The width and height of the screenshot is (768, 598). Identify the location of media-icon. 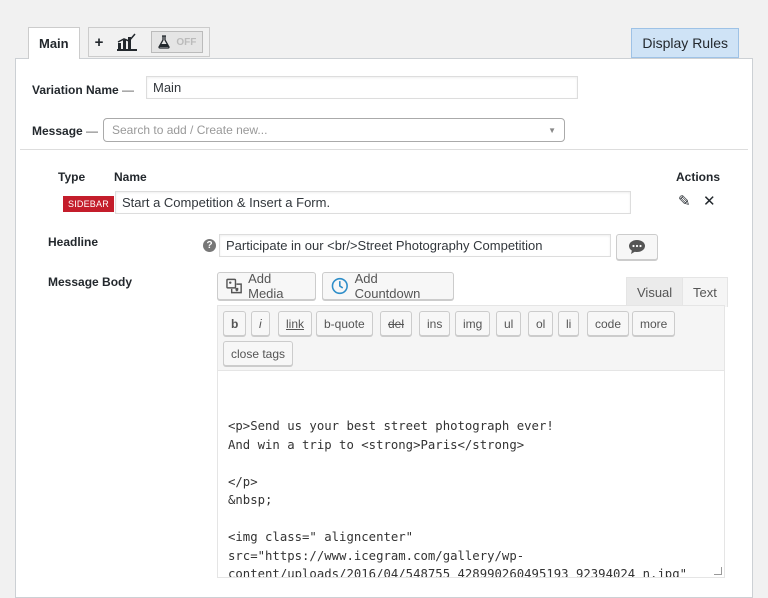
(234, 286).